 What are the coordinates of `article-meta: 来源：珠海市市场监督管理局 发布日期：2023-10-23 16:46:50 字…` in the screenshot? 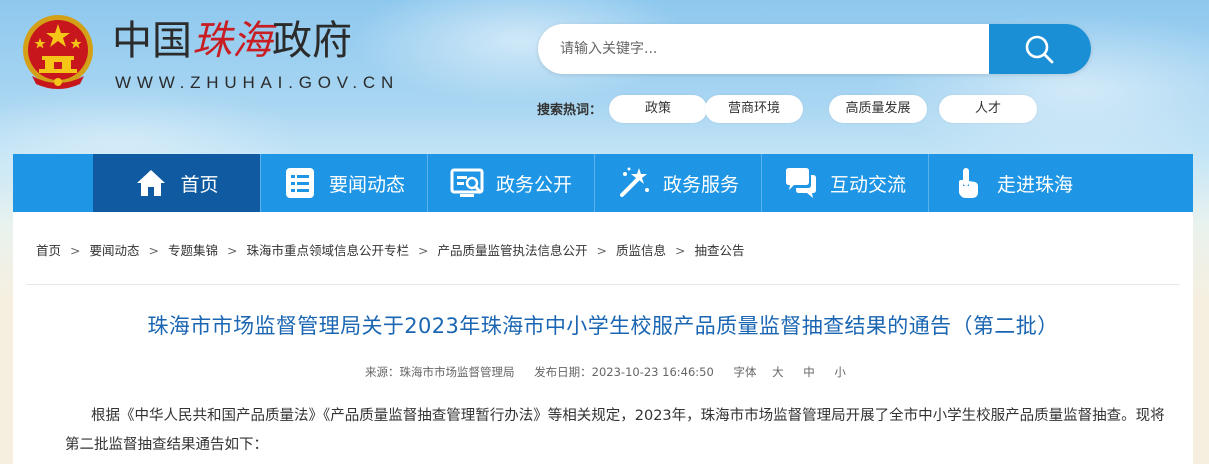 It's located at (609, 372).